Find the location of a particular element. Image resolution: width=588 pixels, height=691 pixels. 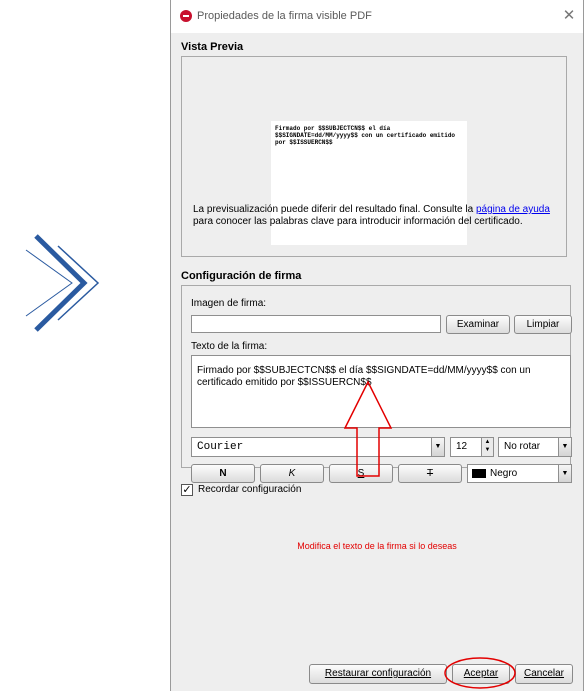

rotation-select: No rotar ▼ is located at coordinates (535, 447).